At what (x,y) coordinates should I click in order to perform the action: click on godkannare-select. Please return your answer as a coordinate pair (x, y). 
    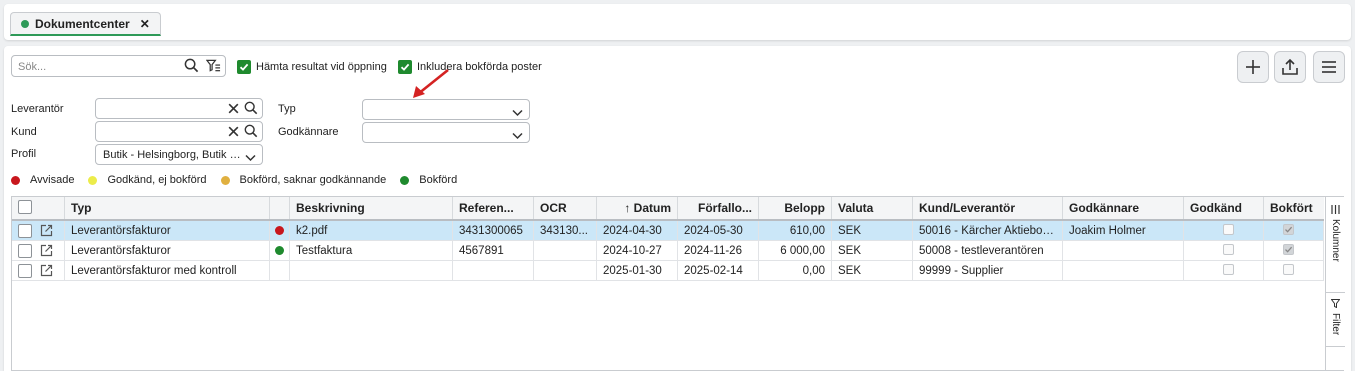
    Looking at the image, I should click on (446, 132).